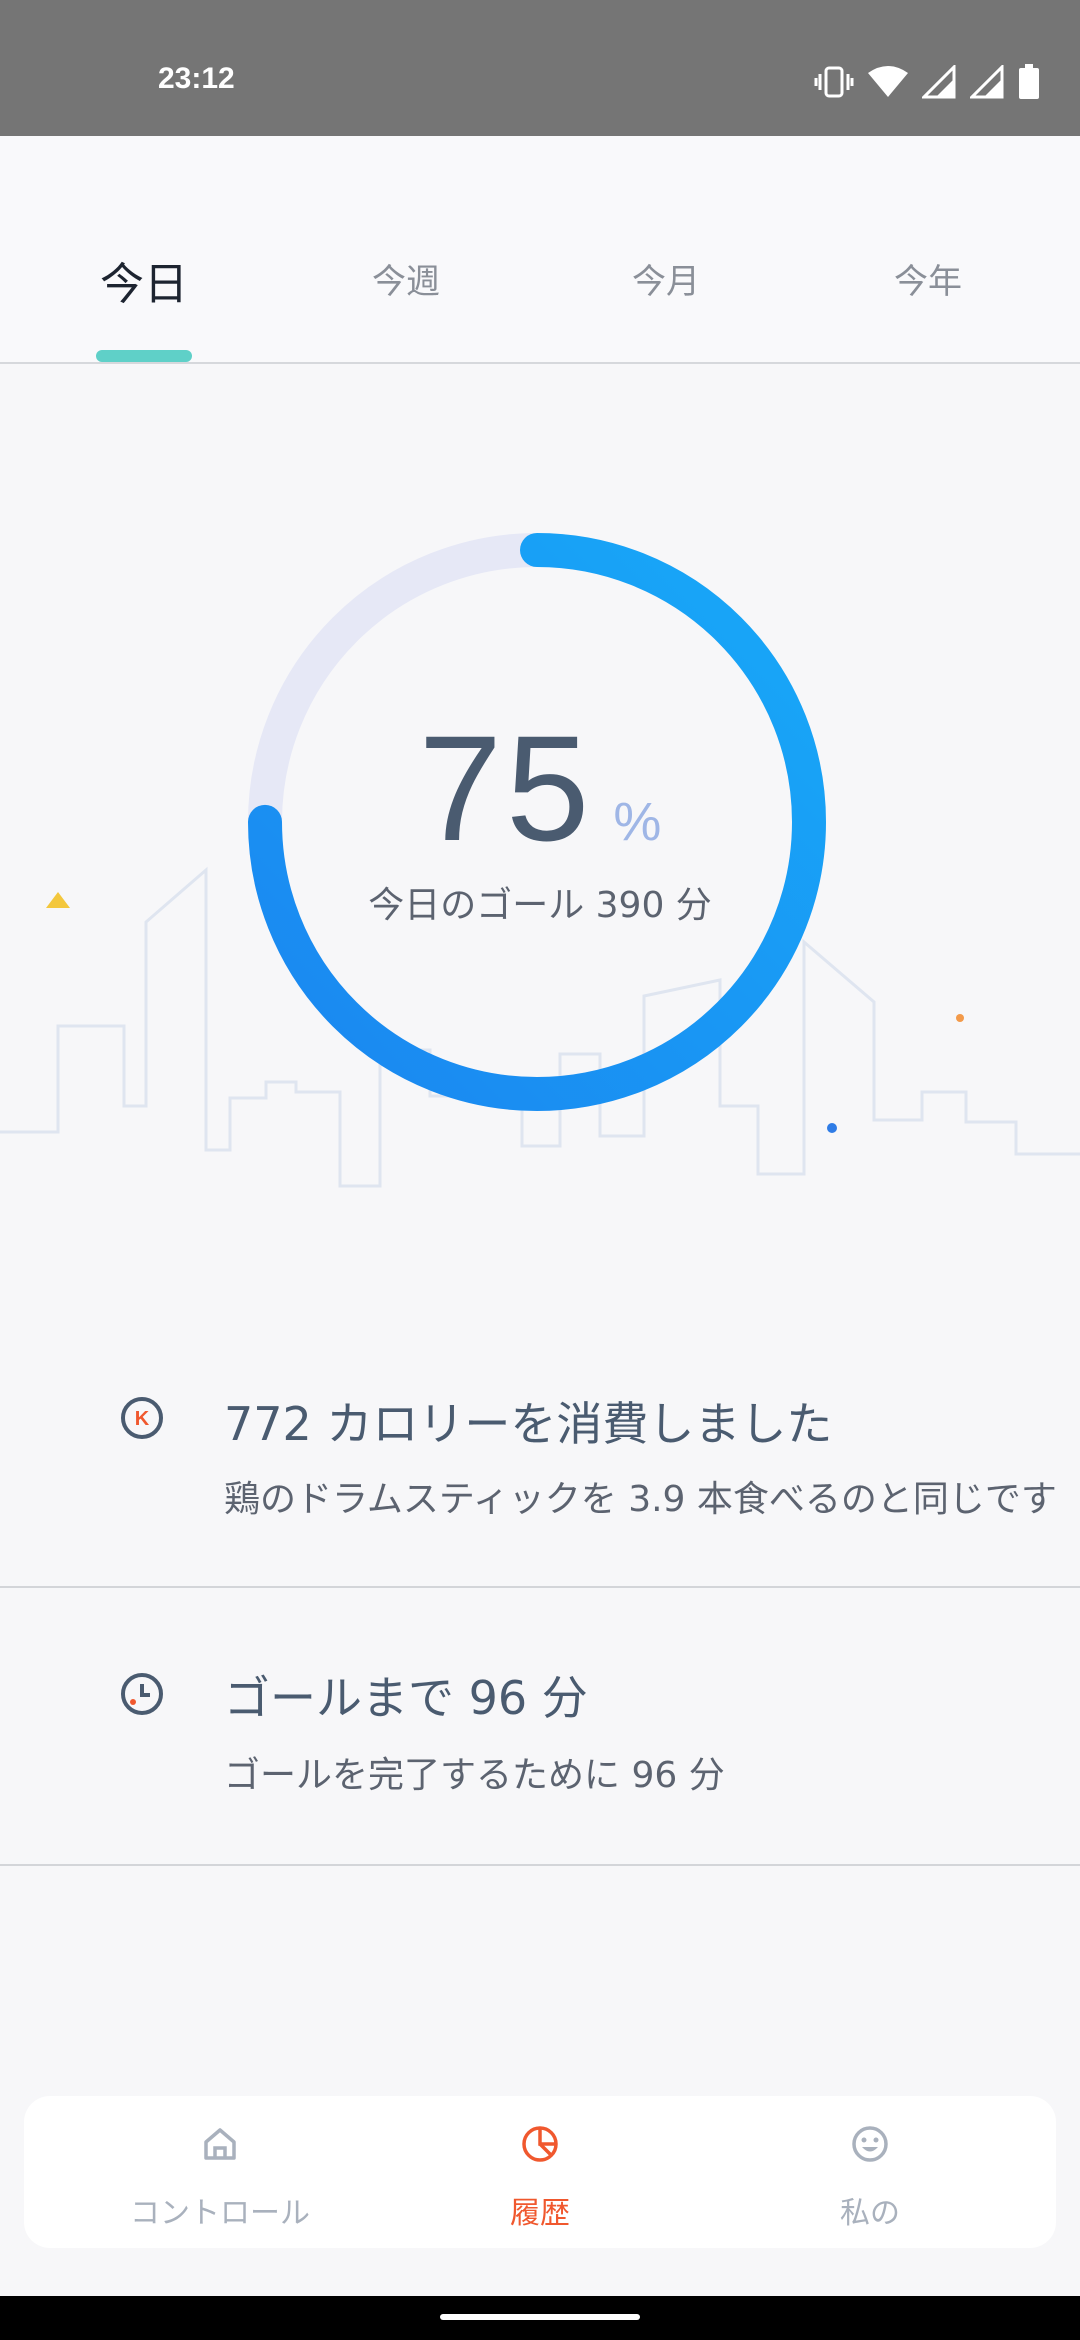 The height and width of the screenshot is (2340, 1080). I want to click on status-icons, so click(927, 82).